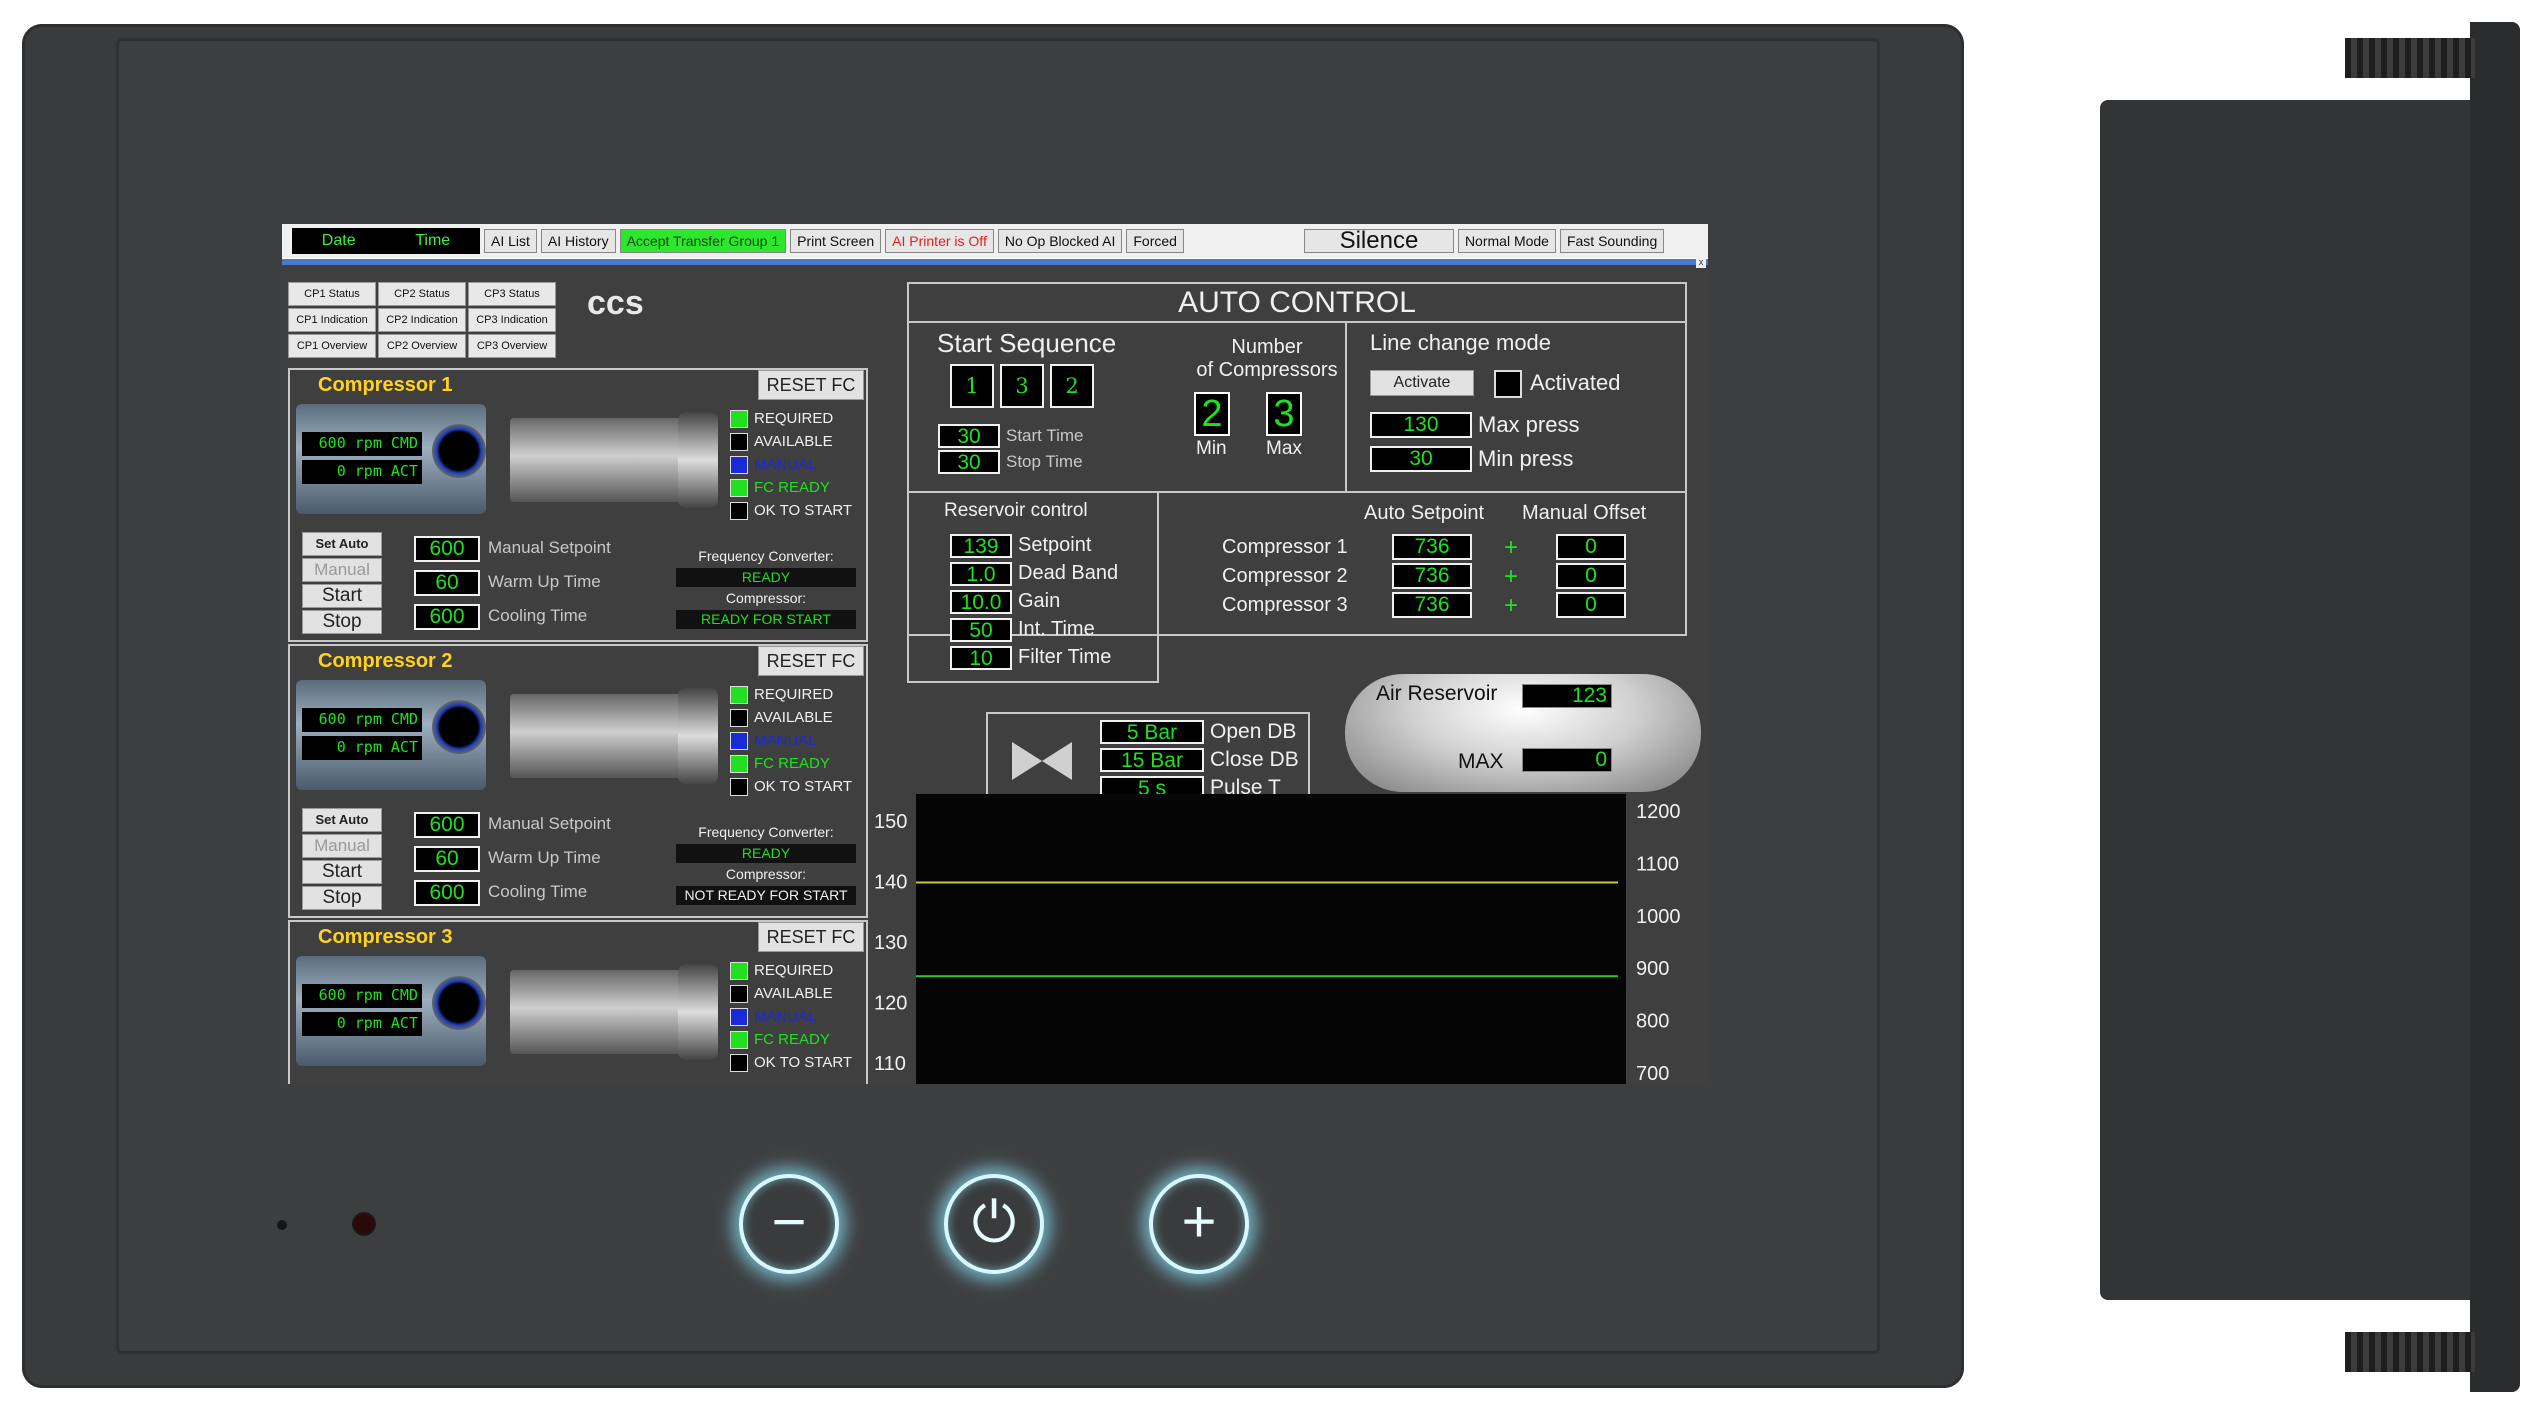 Image resolution: width=2538 pixels, height=1424 pixels. I want to click on reservoir-value-field: 139, so click(981, 546).